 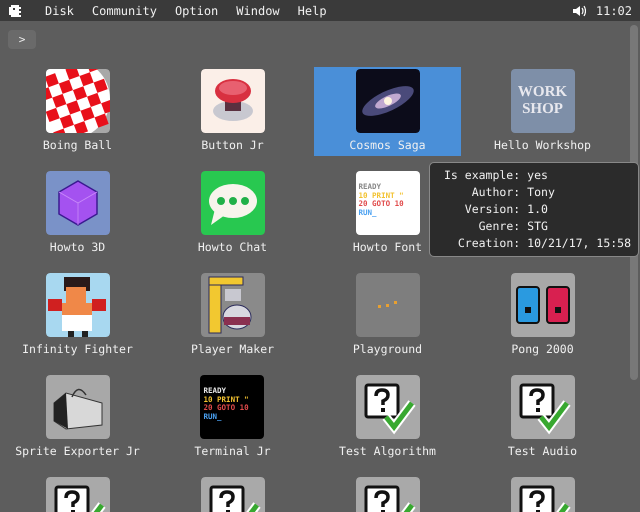 What do you see at coordinates (579, 243) in the screenshot?
I see `tooltip-value: 10/21/17, 15:58` at bounding box center [579, 243].